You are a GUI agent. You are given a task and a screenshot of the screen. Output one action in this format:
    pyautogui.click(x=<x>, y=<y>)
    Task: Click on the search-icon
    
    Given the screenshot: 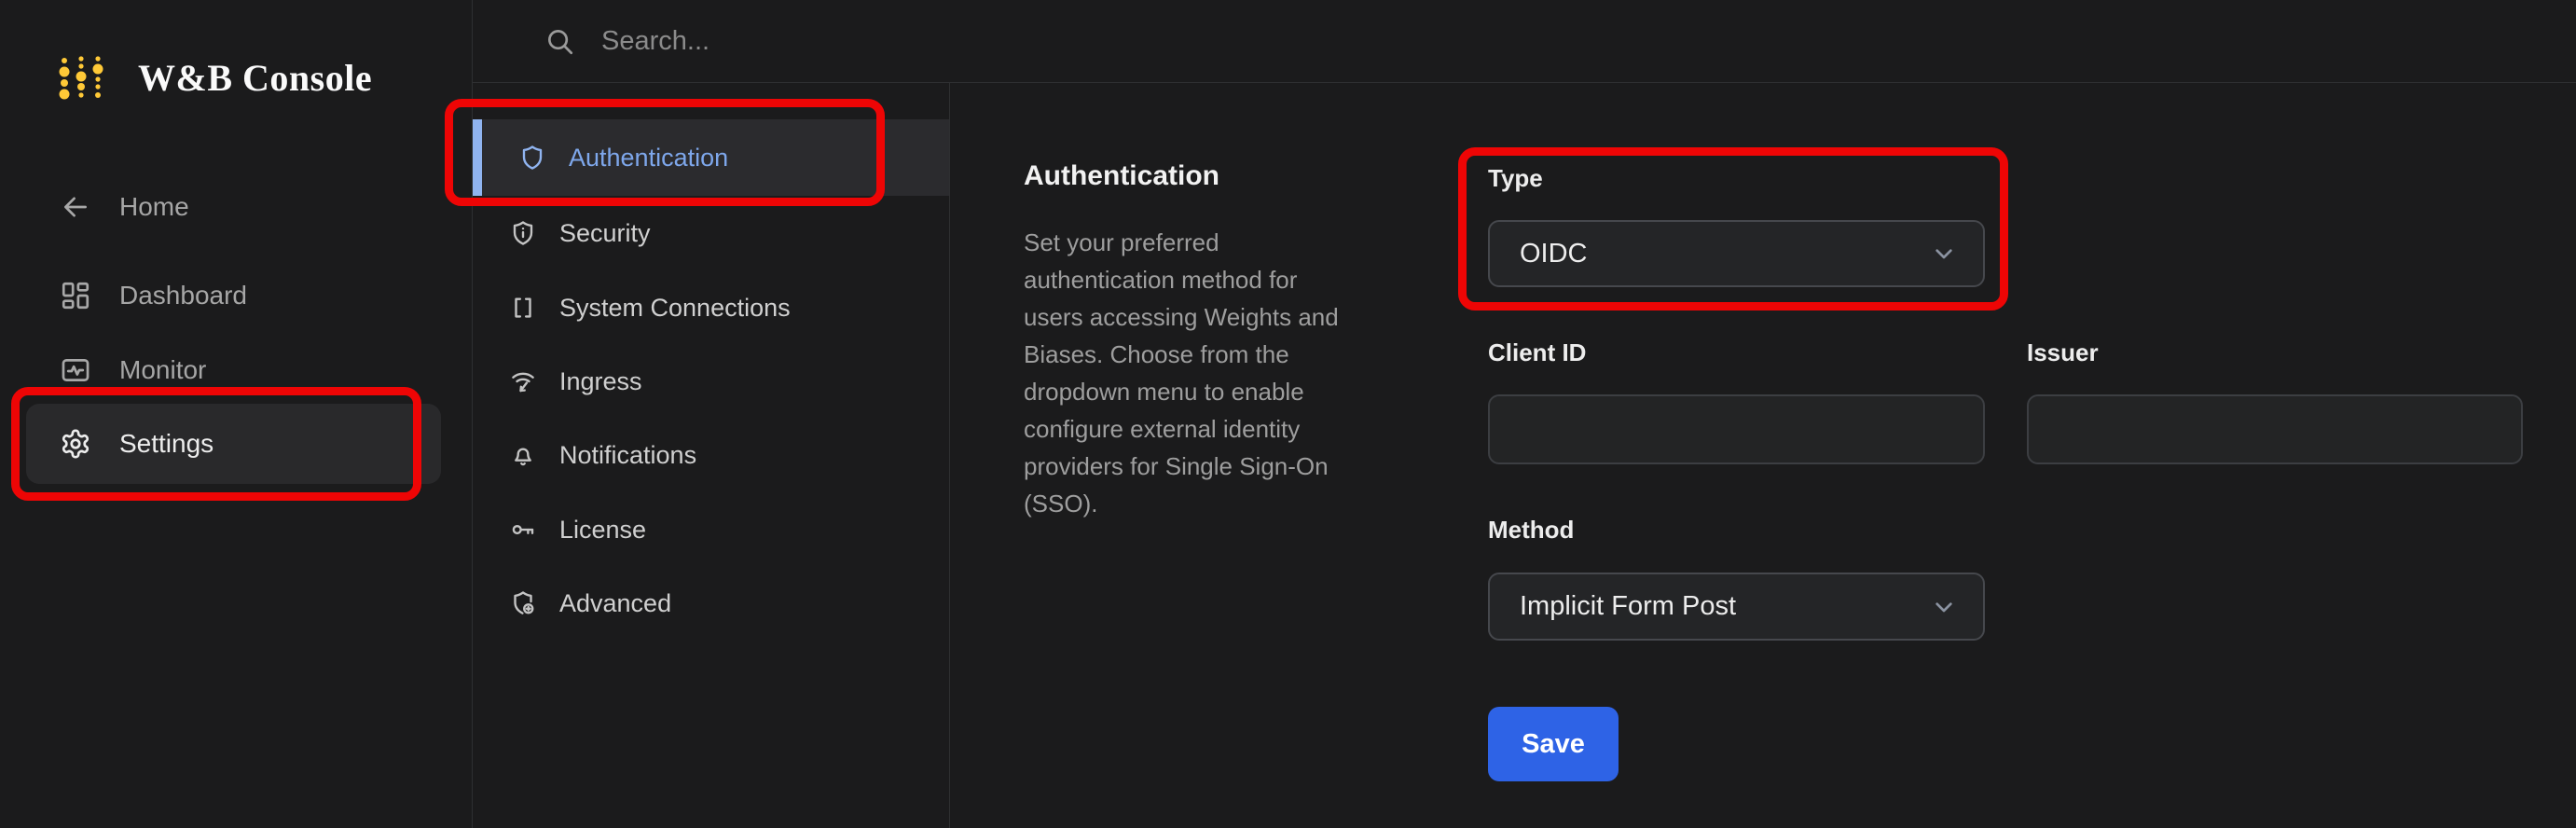 What is the action you would take?
    pyautogui.click(x=560, y=42)
    